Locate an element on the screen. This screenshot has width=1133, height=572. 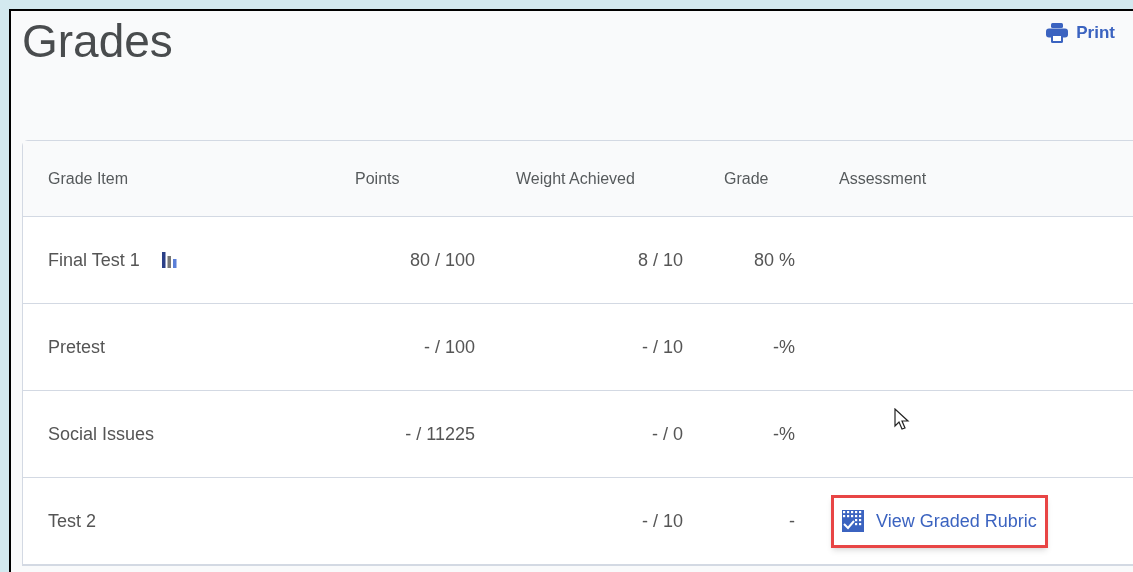
print-button: Print is located at coordinates (1080, 33).